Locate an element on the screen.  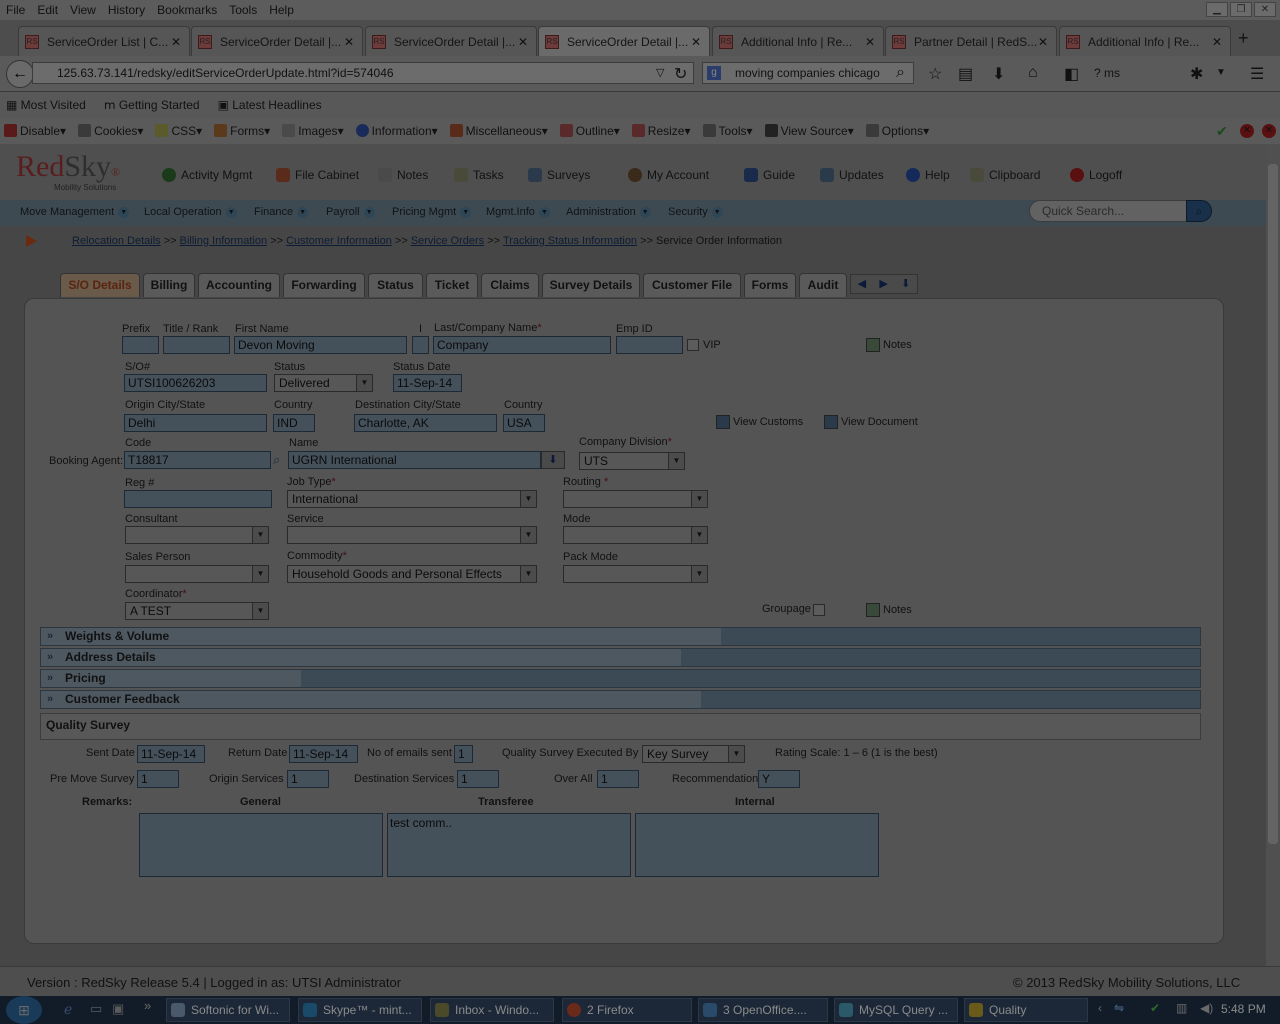
taskbar-expand-icon: » is located at coordinates (147, 1005).